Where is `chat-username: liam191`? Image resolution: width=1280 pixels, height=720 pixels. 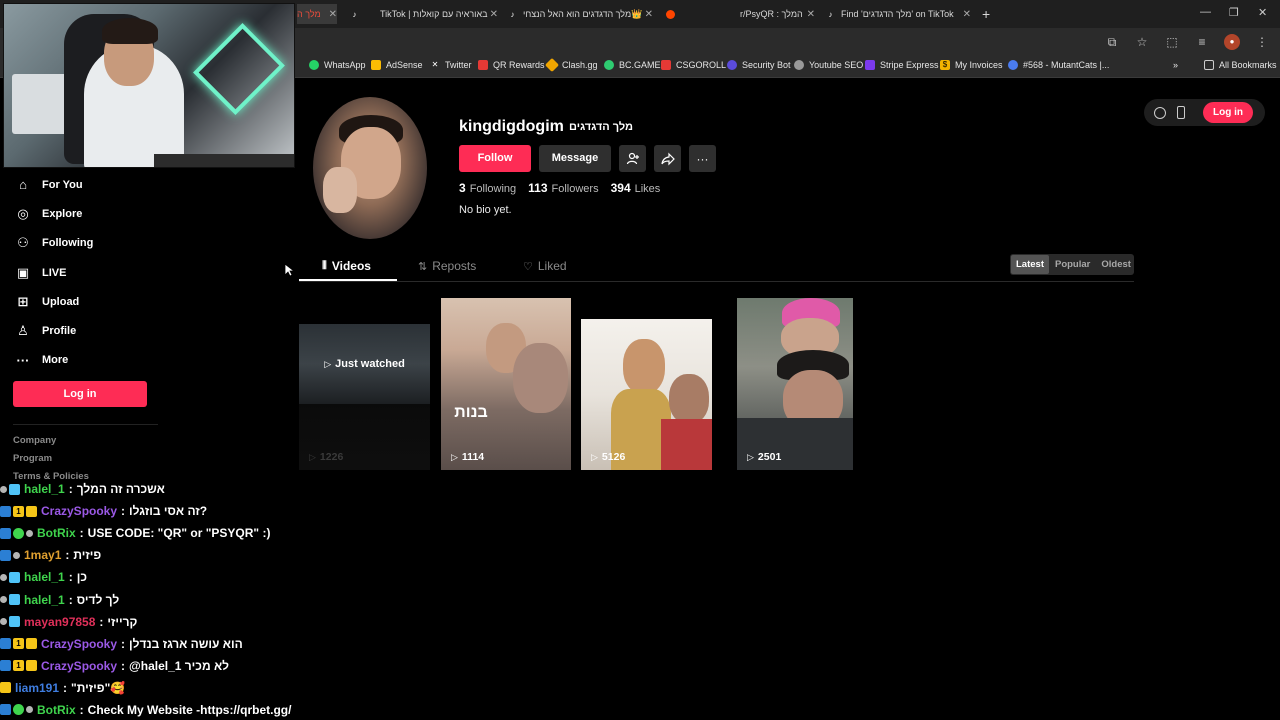 chat-username: liam191 is located at coordinates (37, 688).